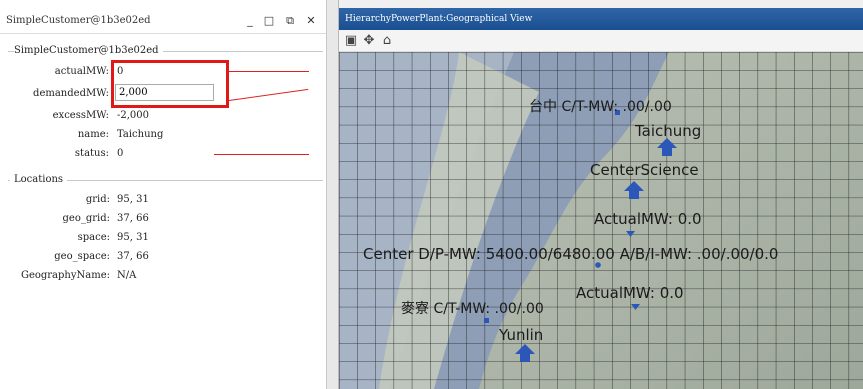 Image resolution: width=863 pixels, height=389 pixels. Describe the element at coordinates (88, 50) in the screenshot. I see `section-header: SimpleCustomer@1b3e02ed` at that location.